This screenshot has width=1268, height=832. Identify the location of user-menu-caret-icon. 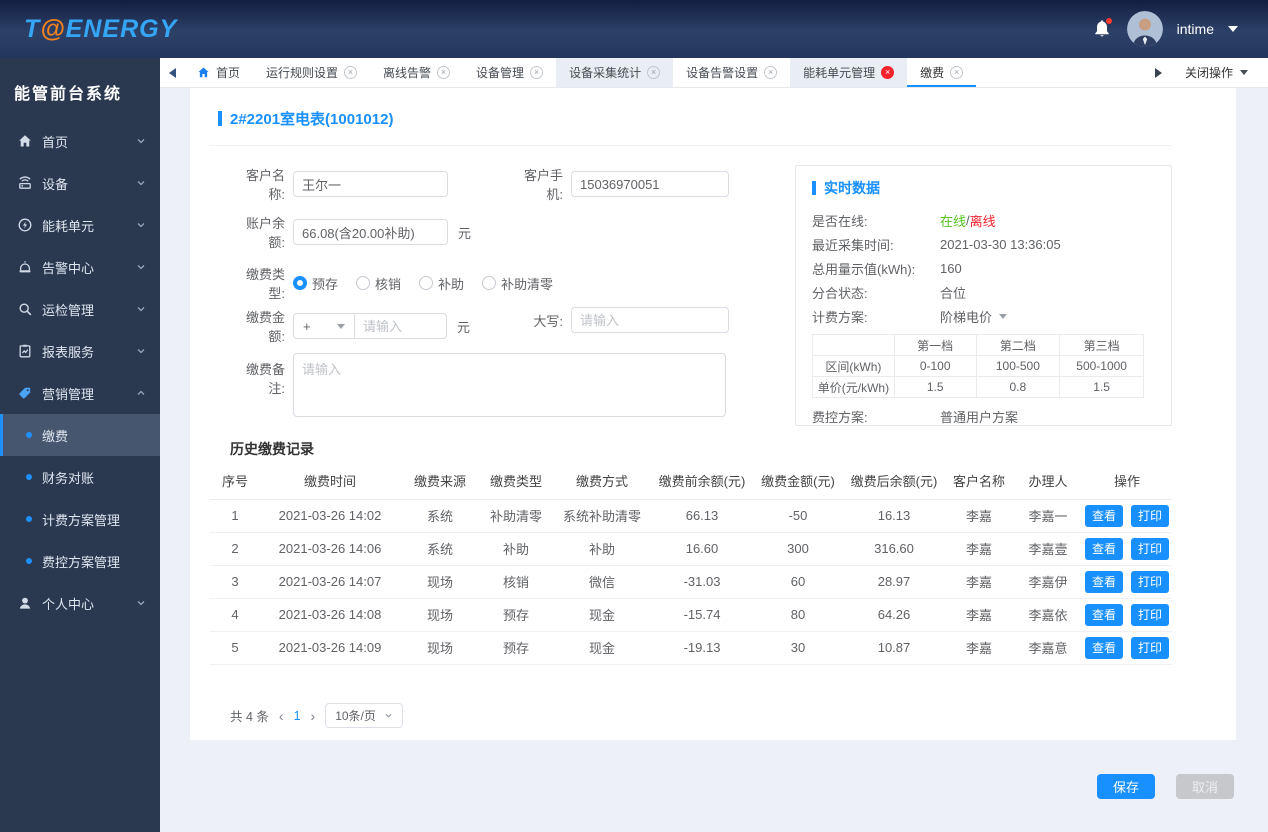
(1233, 29).